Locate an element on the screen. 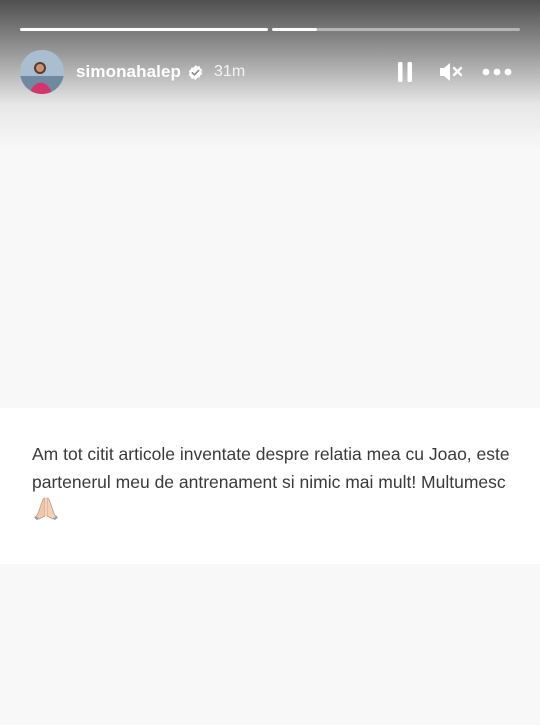 The height and width of the screenshot is (725, 540). more-options-icon is located at coordinates (497, 72).